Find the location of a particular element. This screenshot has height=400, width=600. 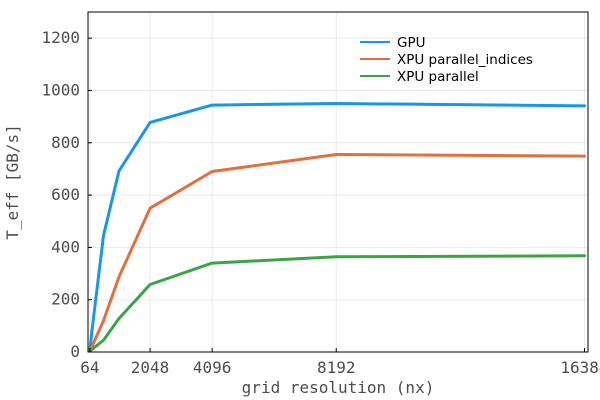

legend-label: XPU parallel_indices is located at coordinates (465, 60).